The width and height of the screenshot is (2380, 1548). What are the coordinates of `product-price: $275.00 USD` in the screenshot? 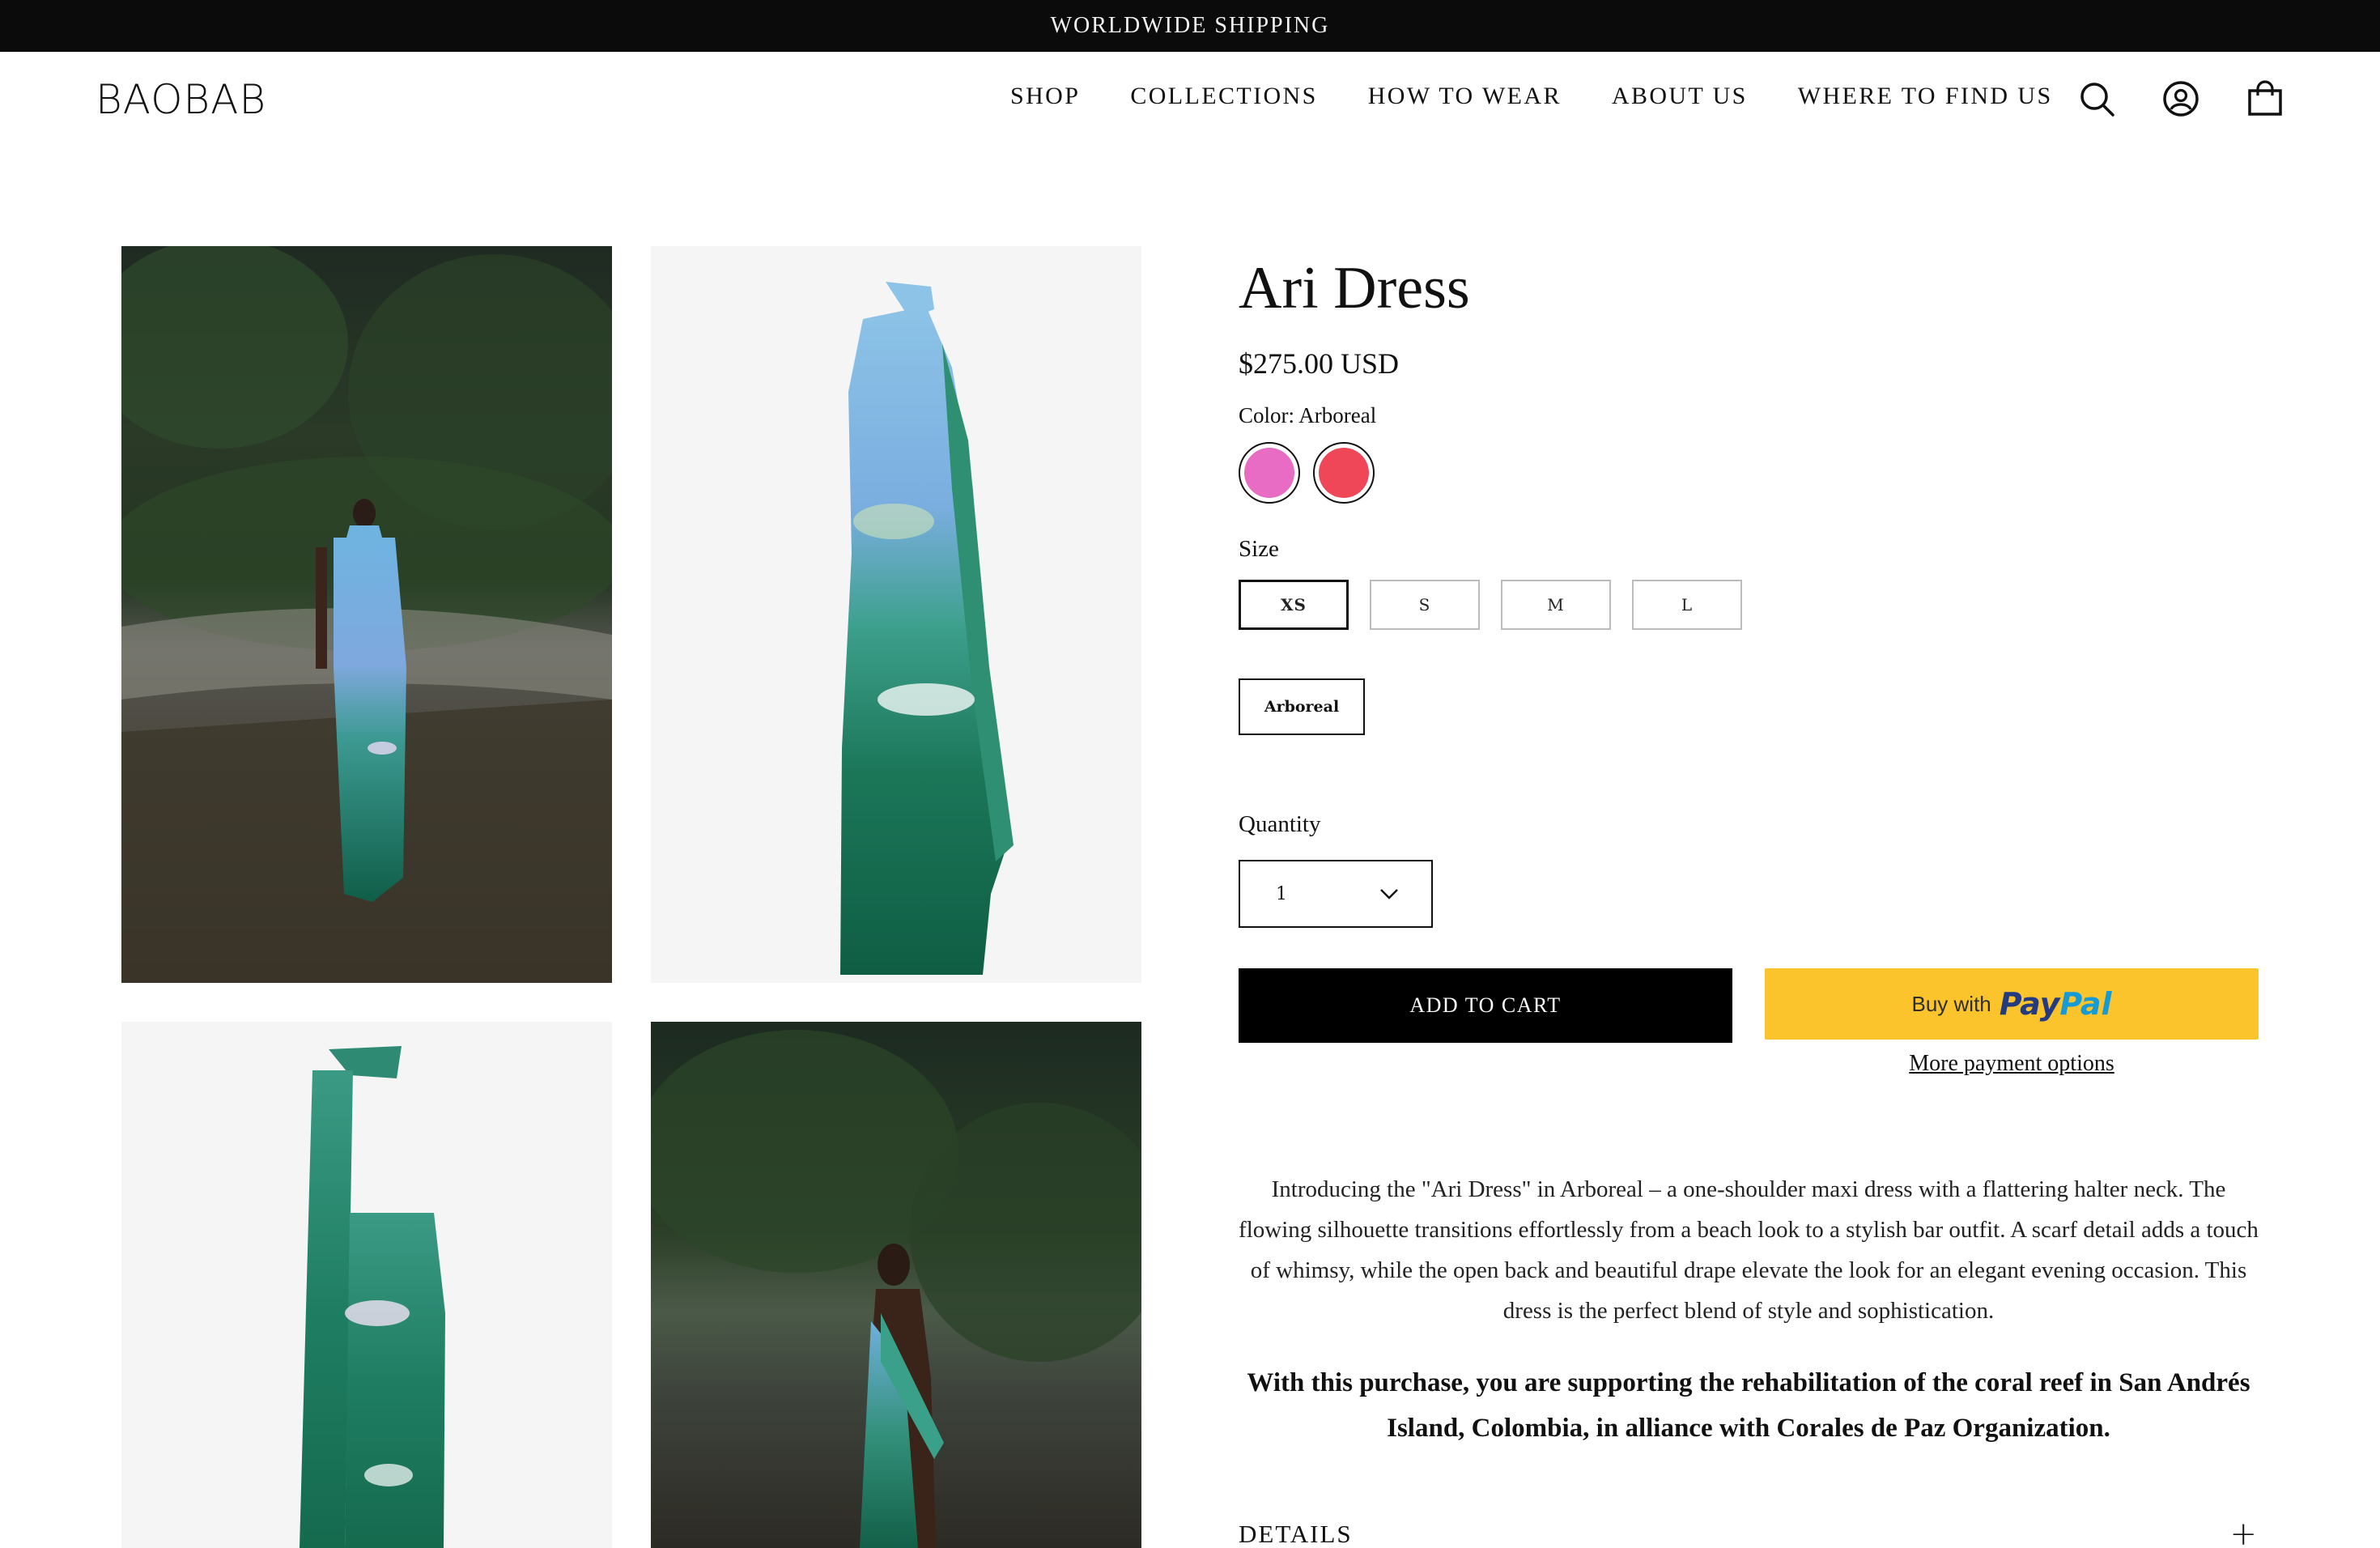 It's located at (1319, 363).